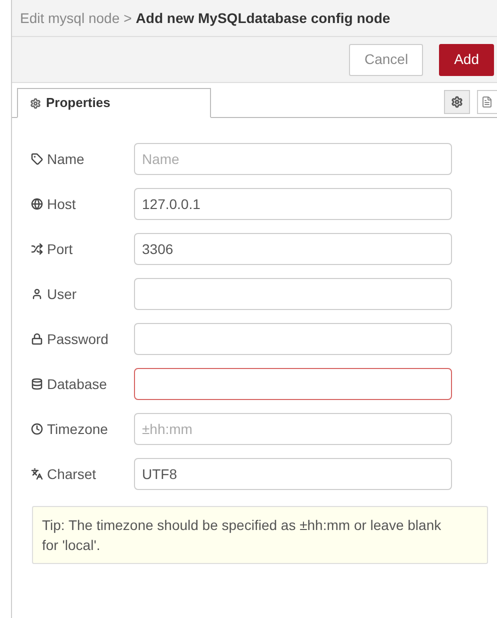 The width and height of the screenshot is (497, 618). What do you see at coordinates (62, 294) in the screenshot?
I see `field-label: User` at bounding box center [62, 294].